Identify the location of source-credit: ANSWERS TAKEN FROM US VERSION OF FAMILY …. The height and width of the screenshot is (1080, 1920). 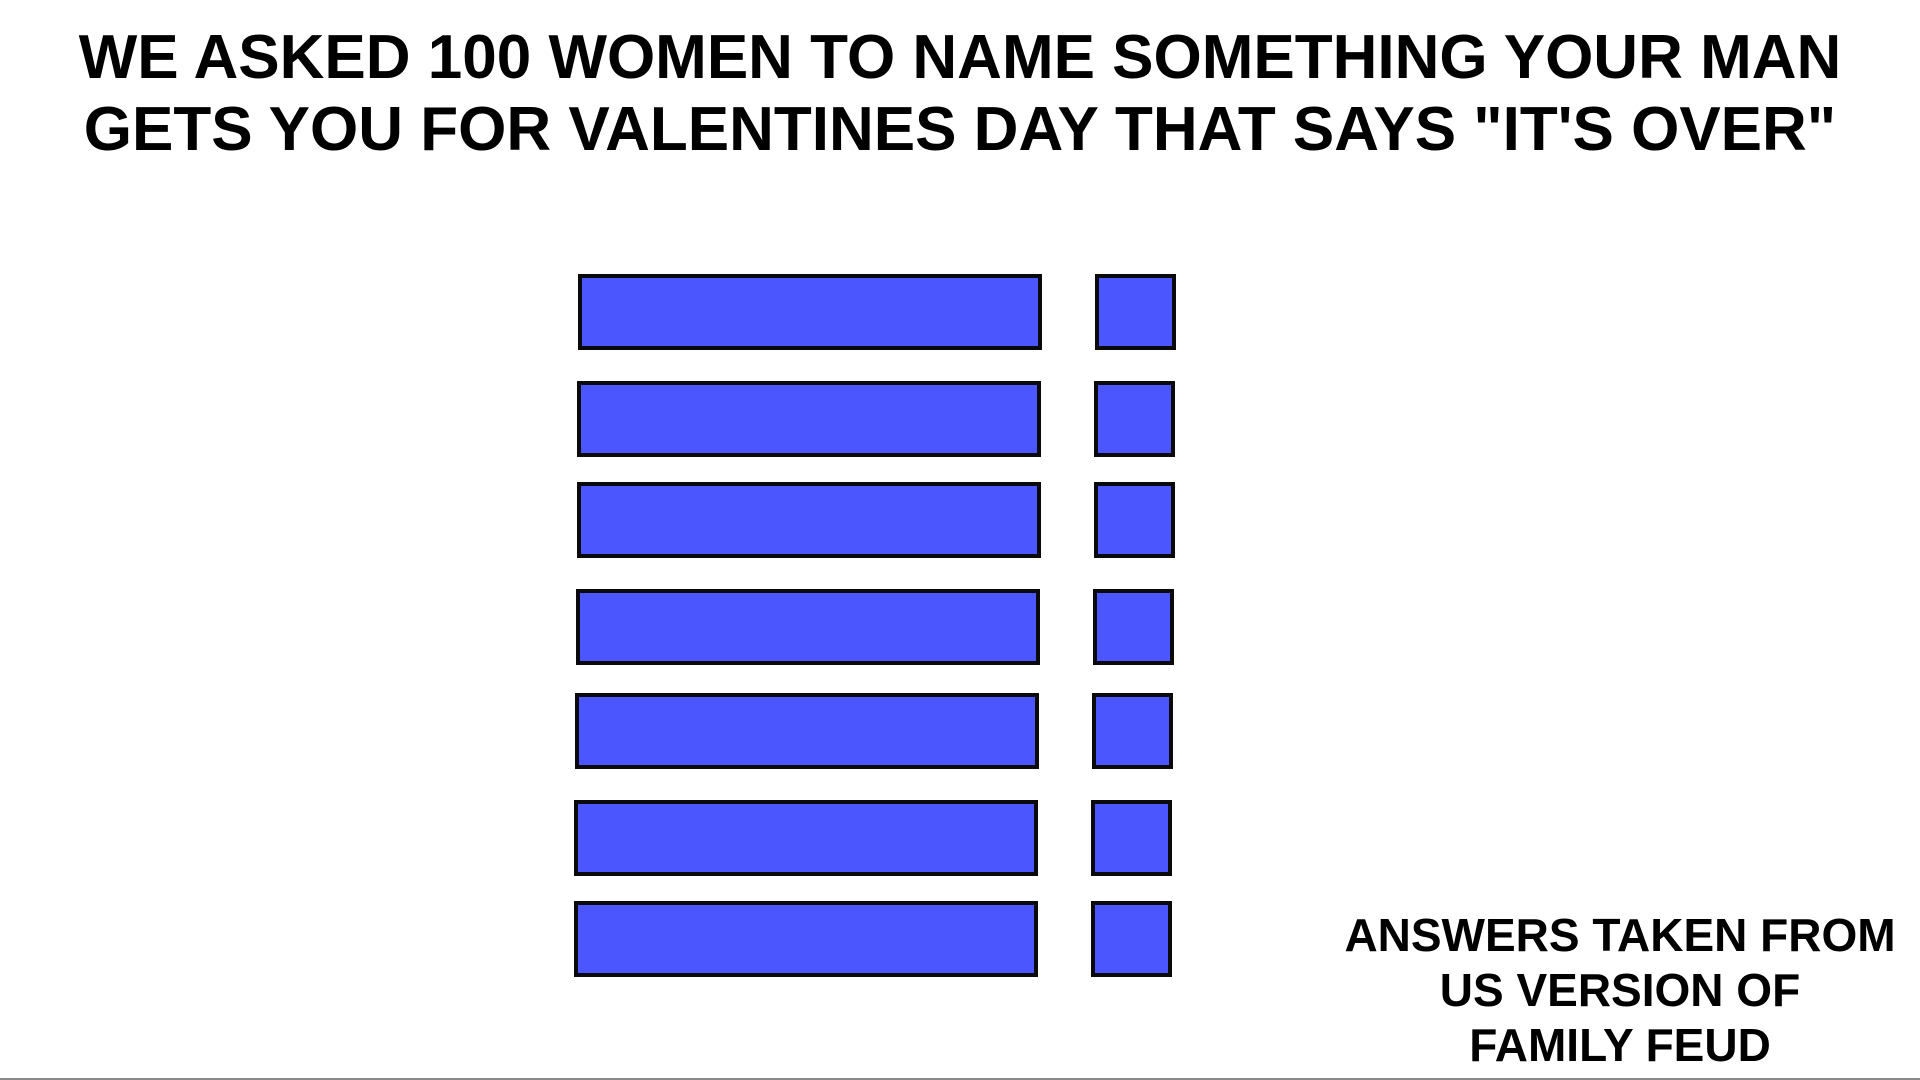
(1620, 990).